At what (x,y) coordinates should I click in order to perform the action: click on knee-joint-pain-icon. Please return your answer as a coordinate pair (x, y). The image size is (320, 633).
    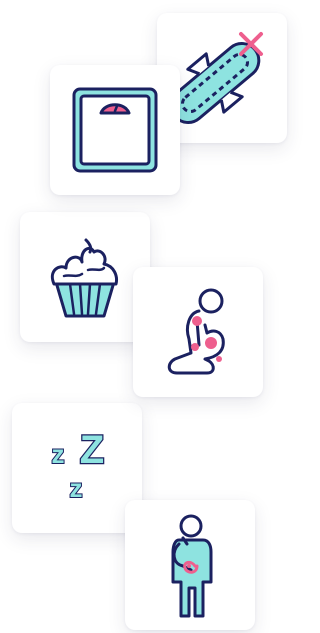
    Looking at the image, I should click on (196, 331).